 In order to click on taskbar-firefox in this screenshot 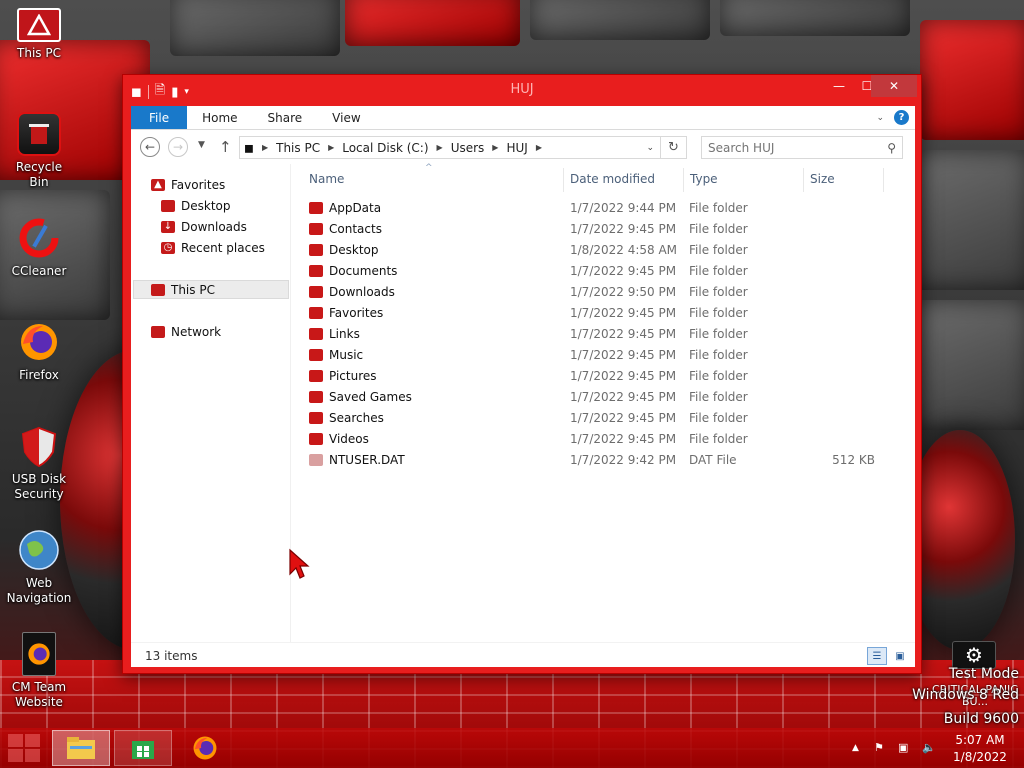, I will do `click(205, 748)`.